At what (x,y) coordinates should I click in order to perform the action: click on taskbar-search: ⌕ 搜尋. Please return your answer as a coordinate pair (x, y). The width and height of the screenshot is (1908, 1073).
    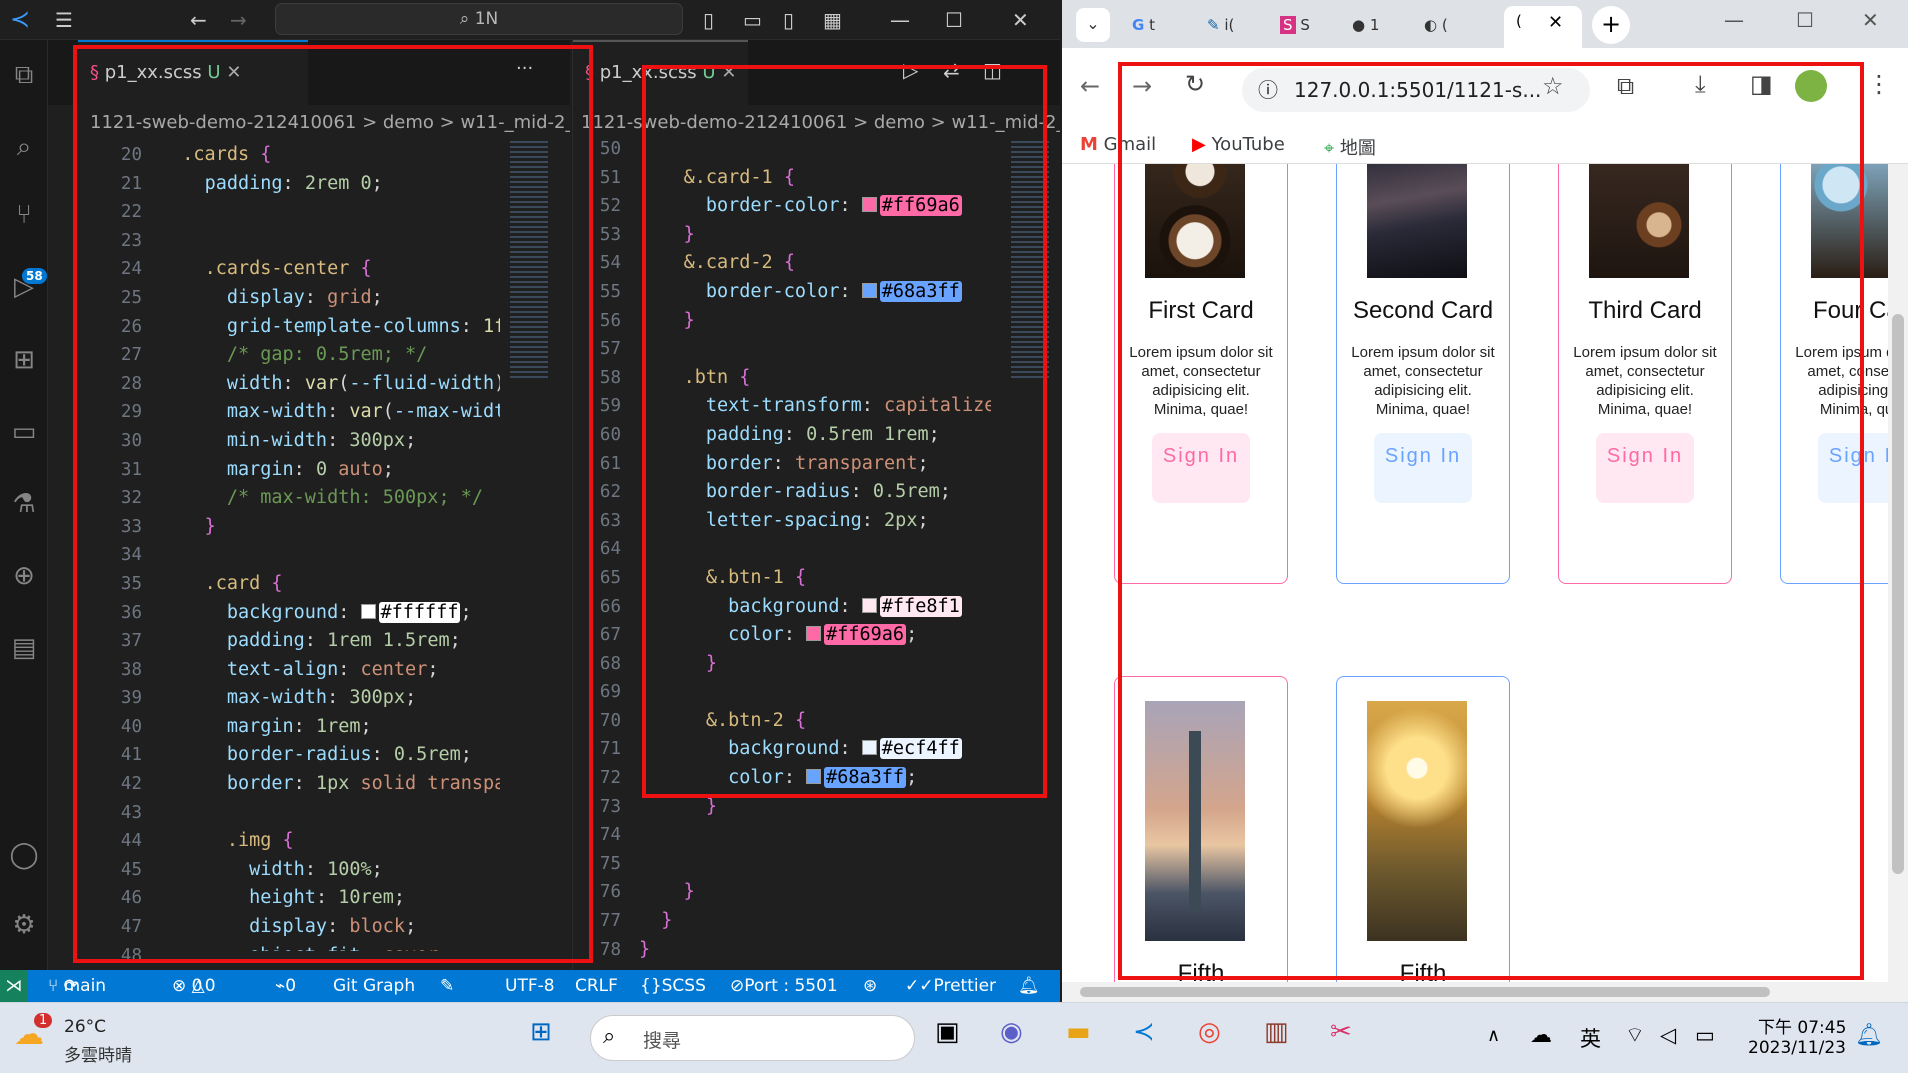
    Looking at the image, I should click on (752, 1038).